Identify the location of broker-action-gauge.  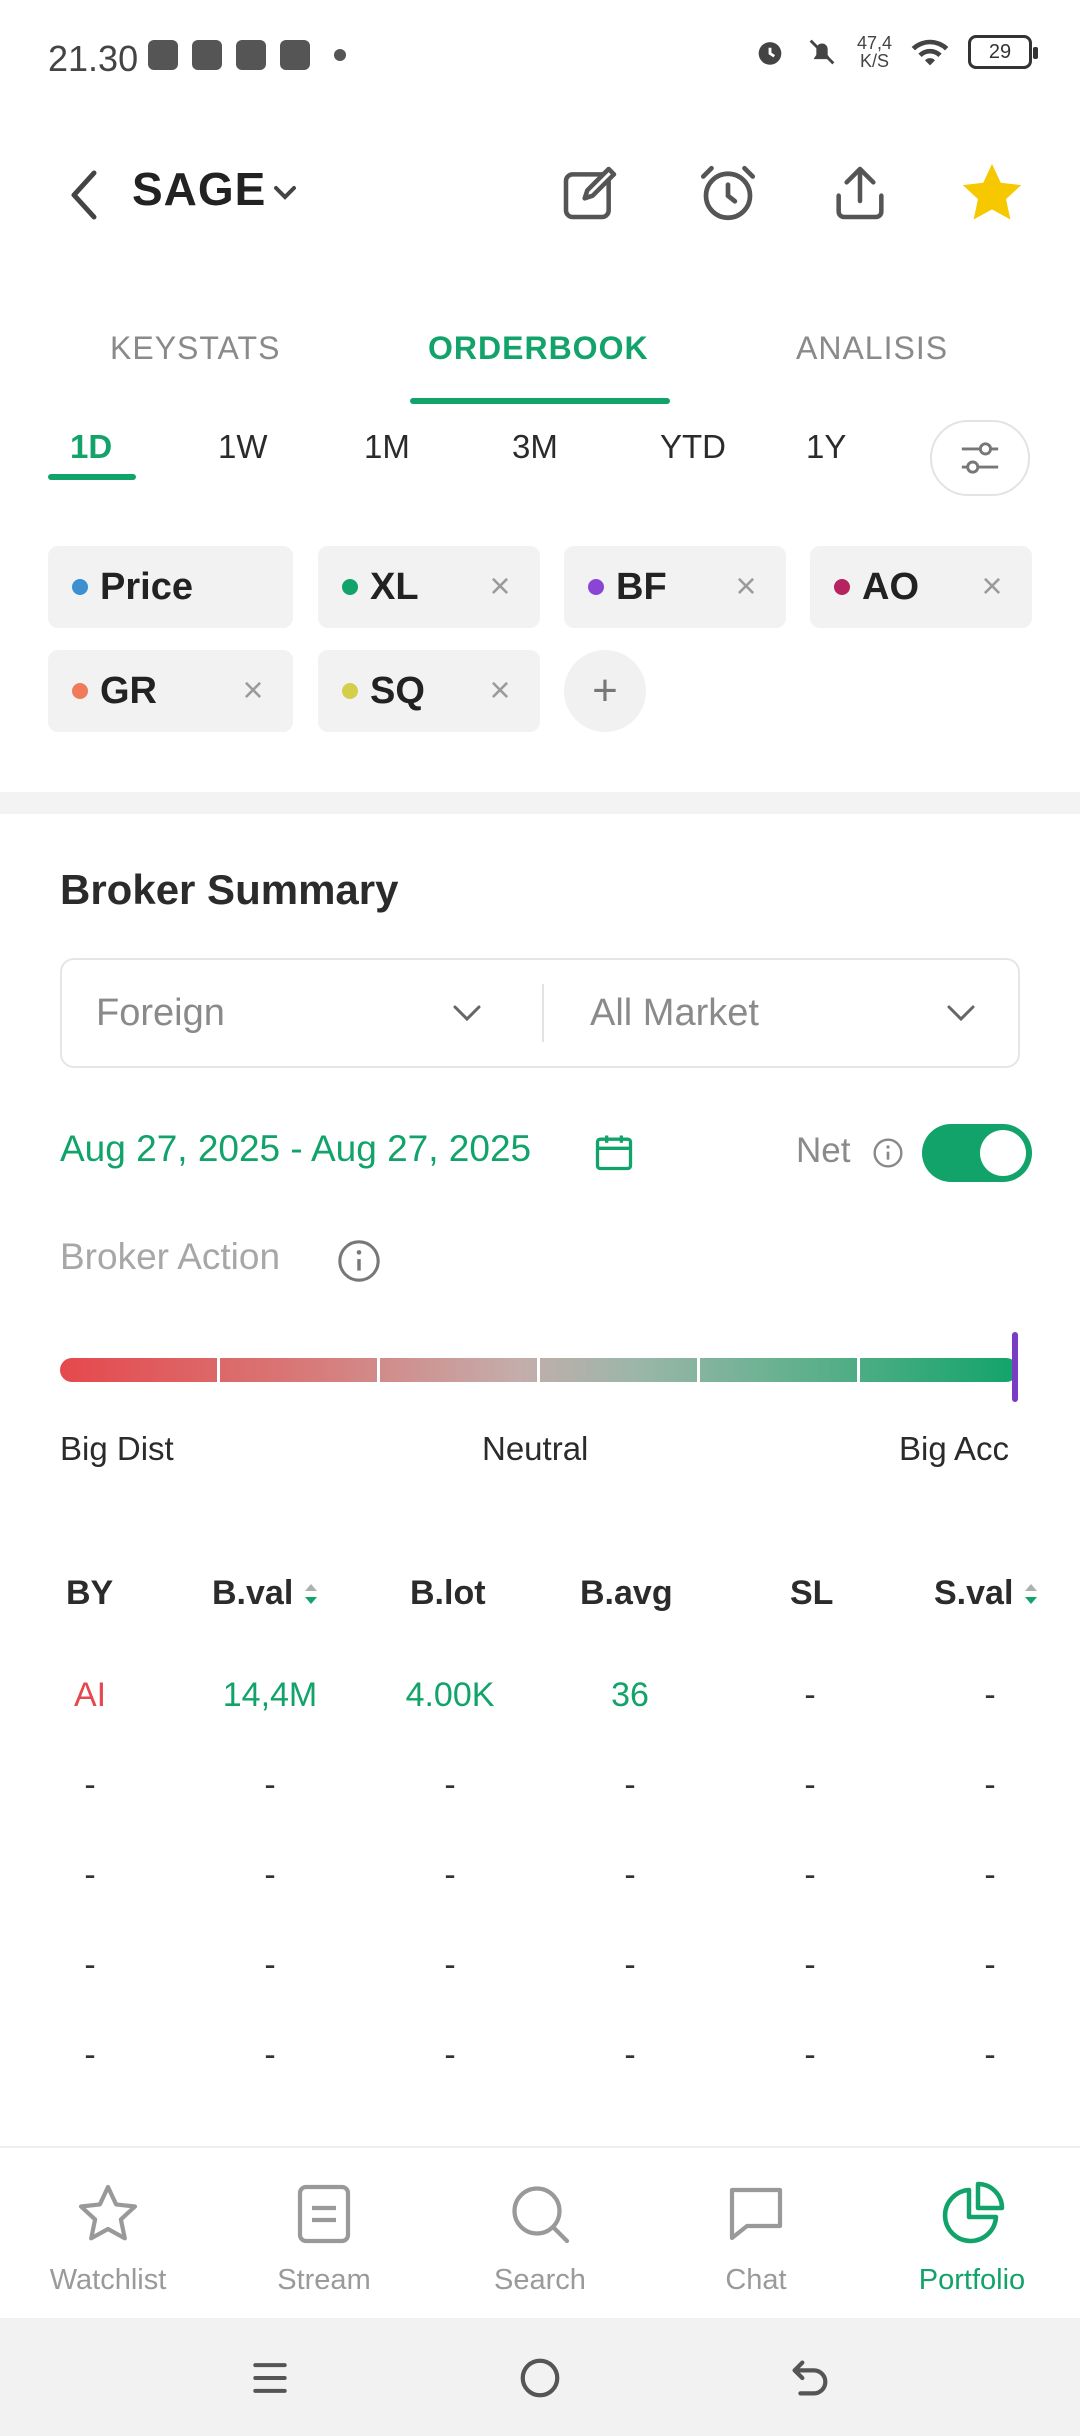
(539, 1370).